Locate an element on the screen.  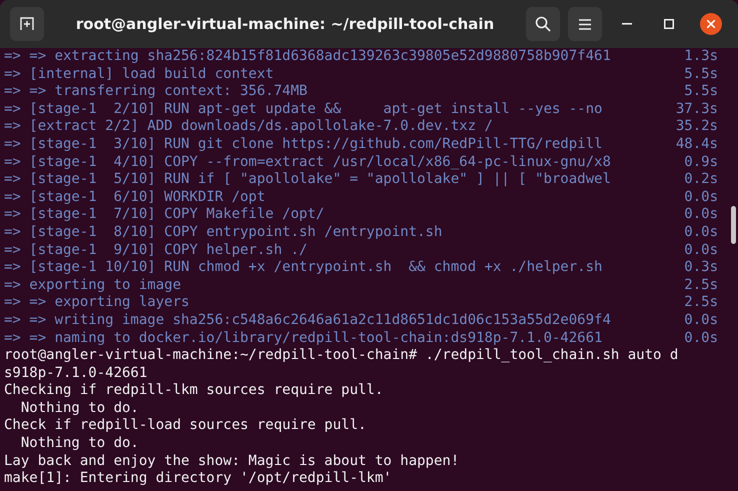
build-log-line: => [stage-1 10/10] RUN chmod +x /entrypoint.sh && chmod +x ./helper.sh is located at coordinates (303, 268).